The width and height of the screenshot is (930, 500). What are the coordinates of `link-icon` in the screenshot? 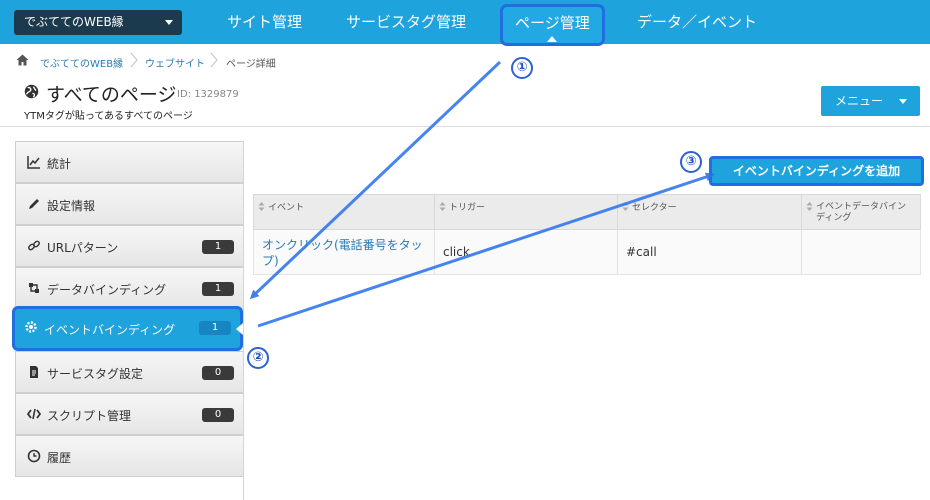 It's located at (34, 245).